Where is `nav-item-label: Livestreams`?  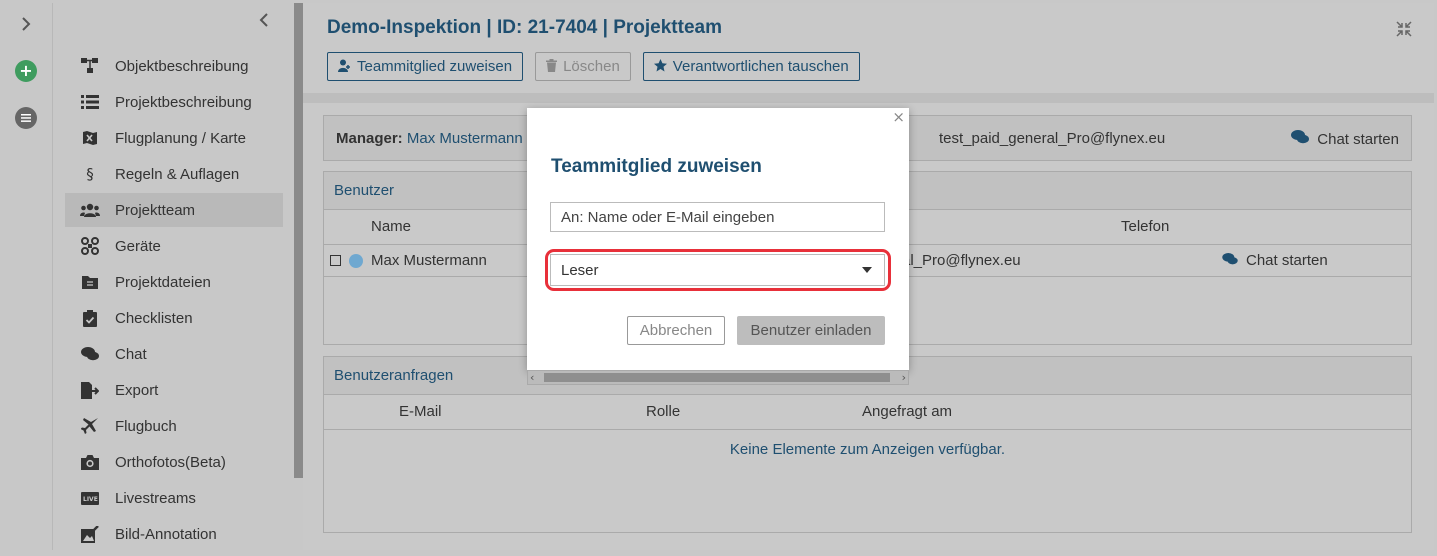
nav-item-label: Livestreams is located at coordinates (155, 498).